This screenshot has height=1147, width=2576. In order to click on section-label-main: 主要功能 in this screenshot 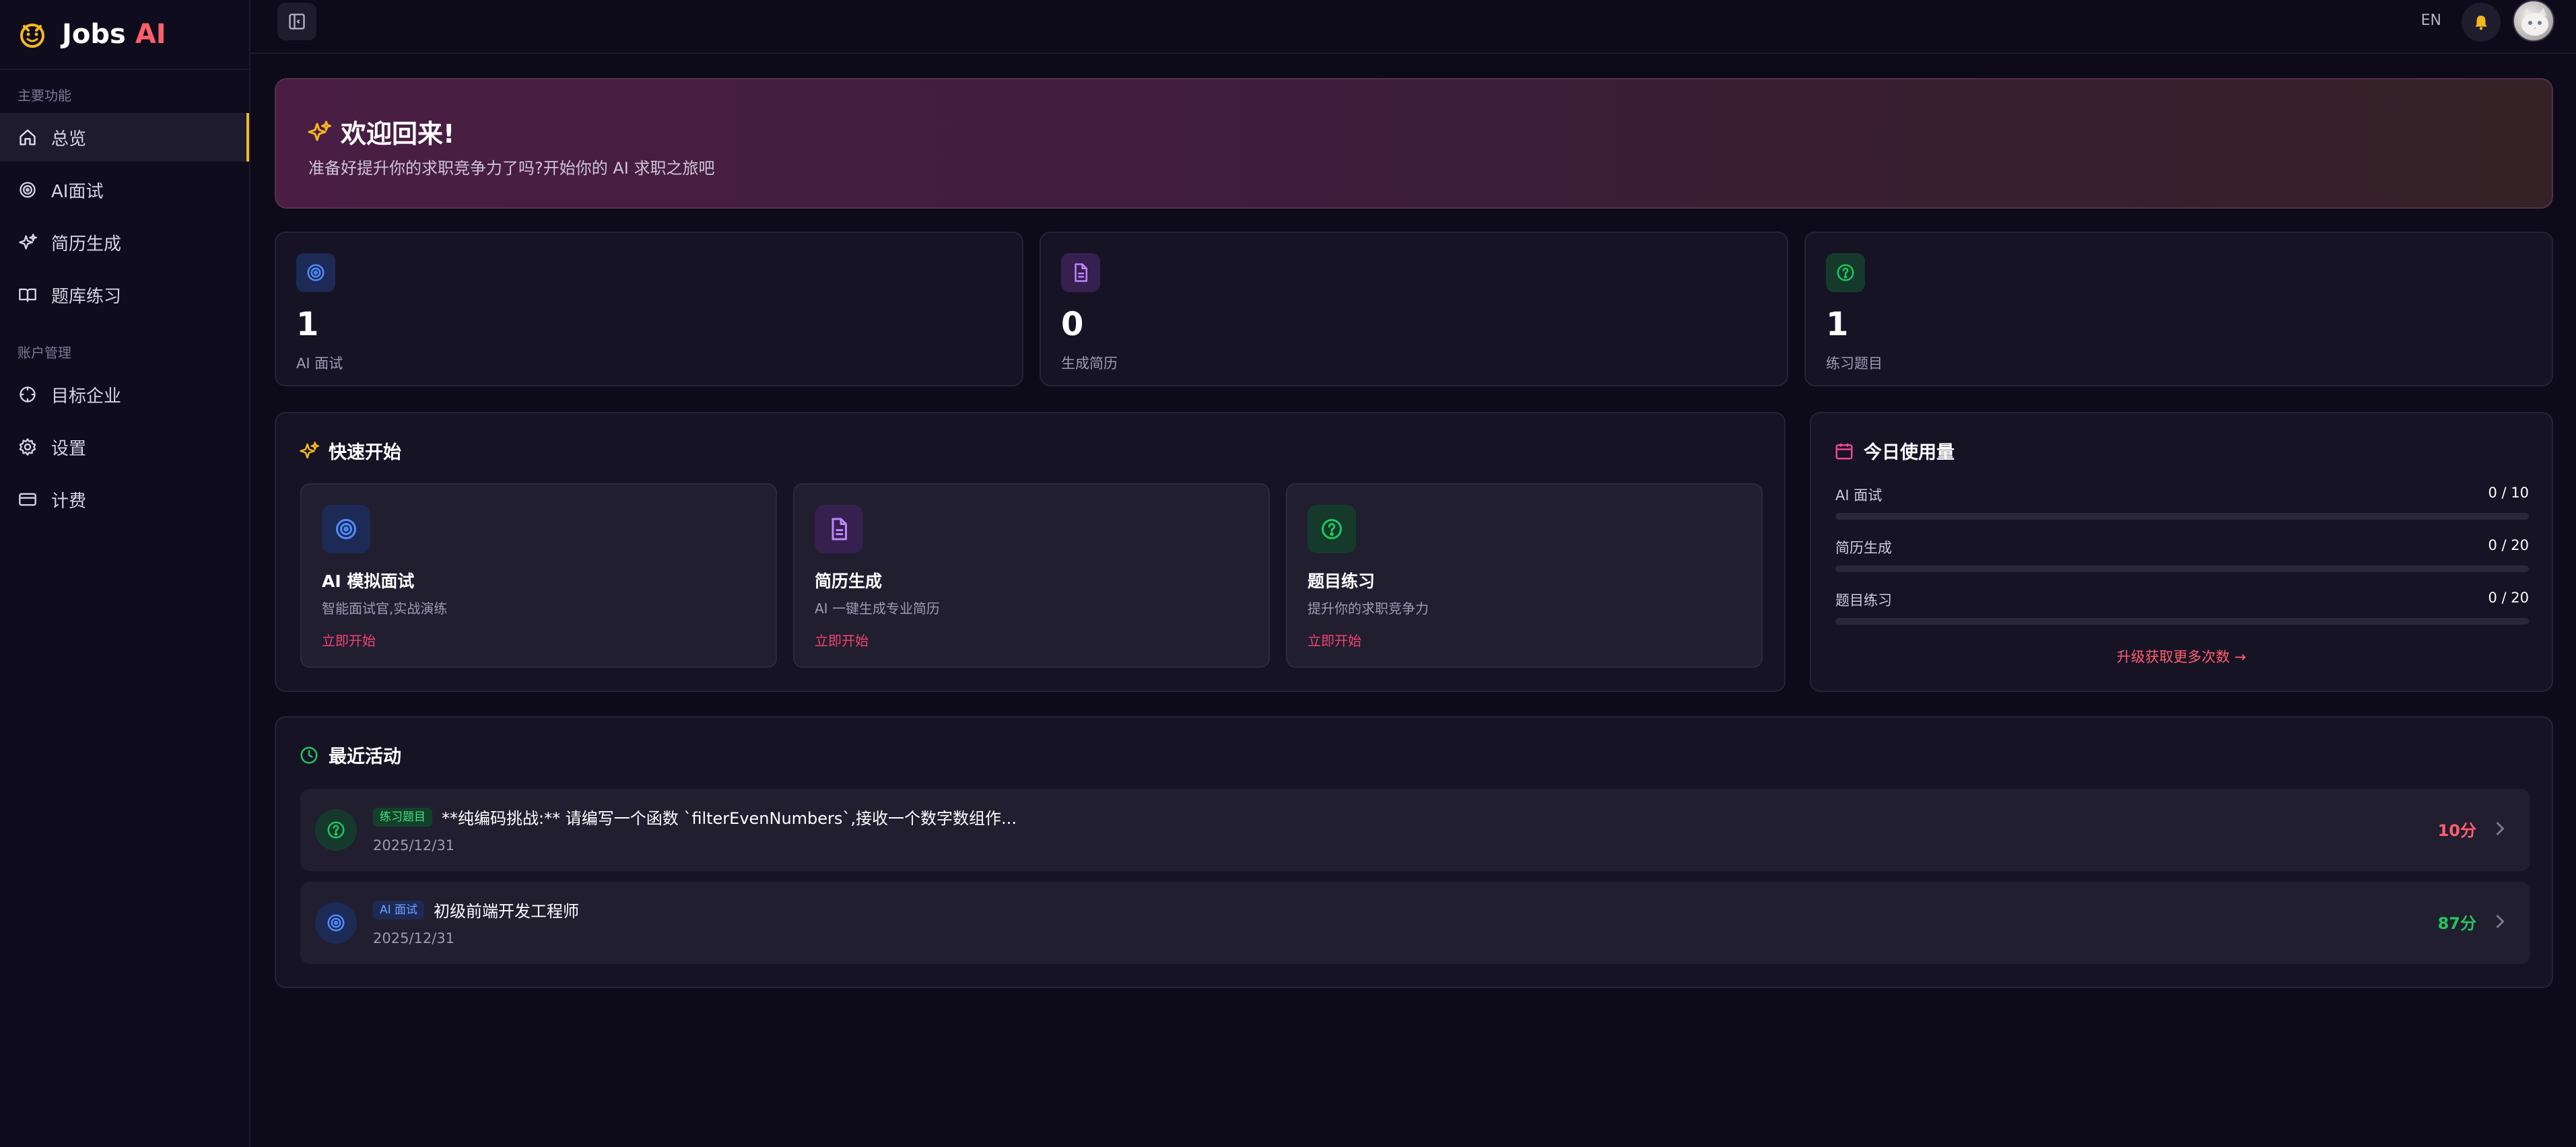, I will do `click(44, 96)`.